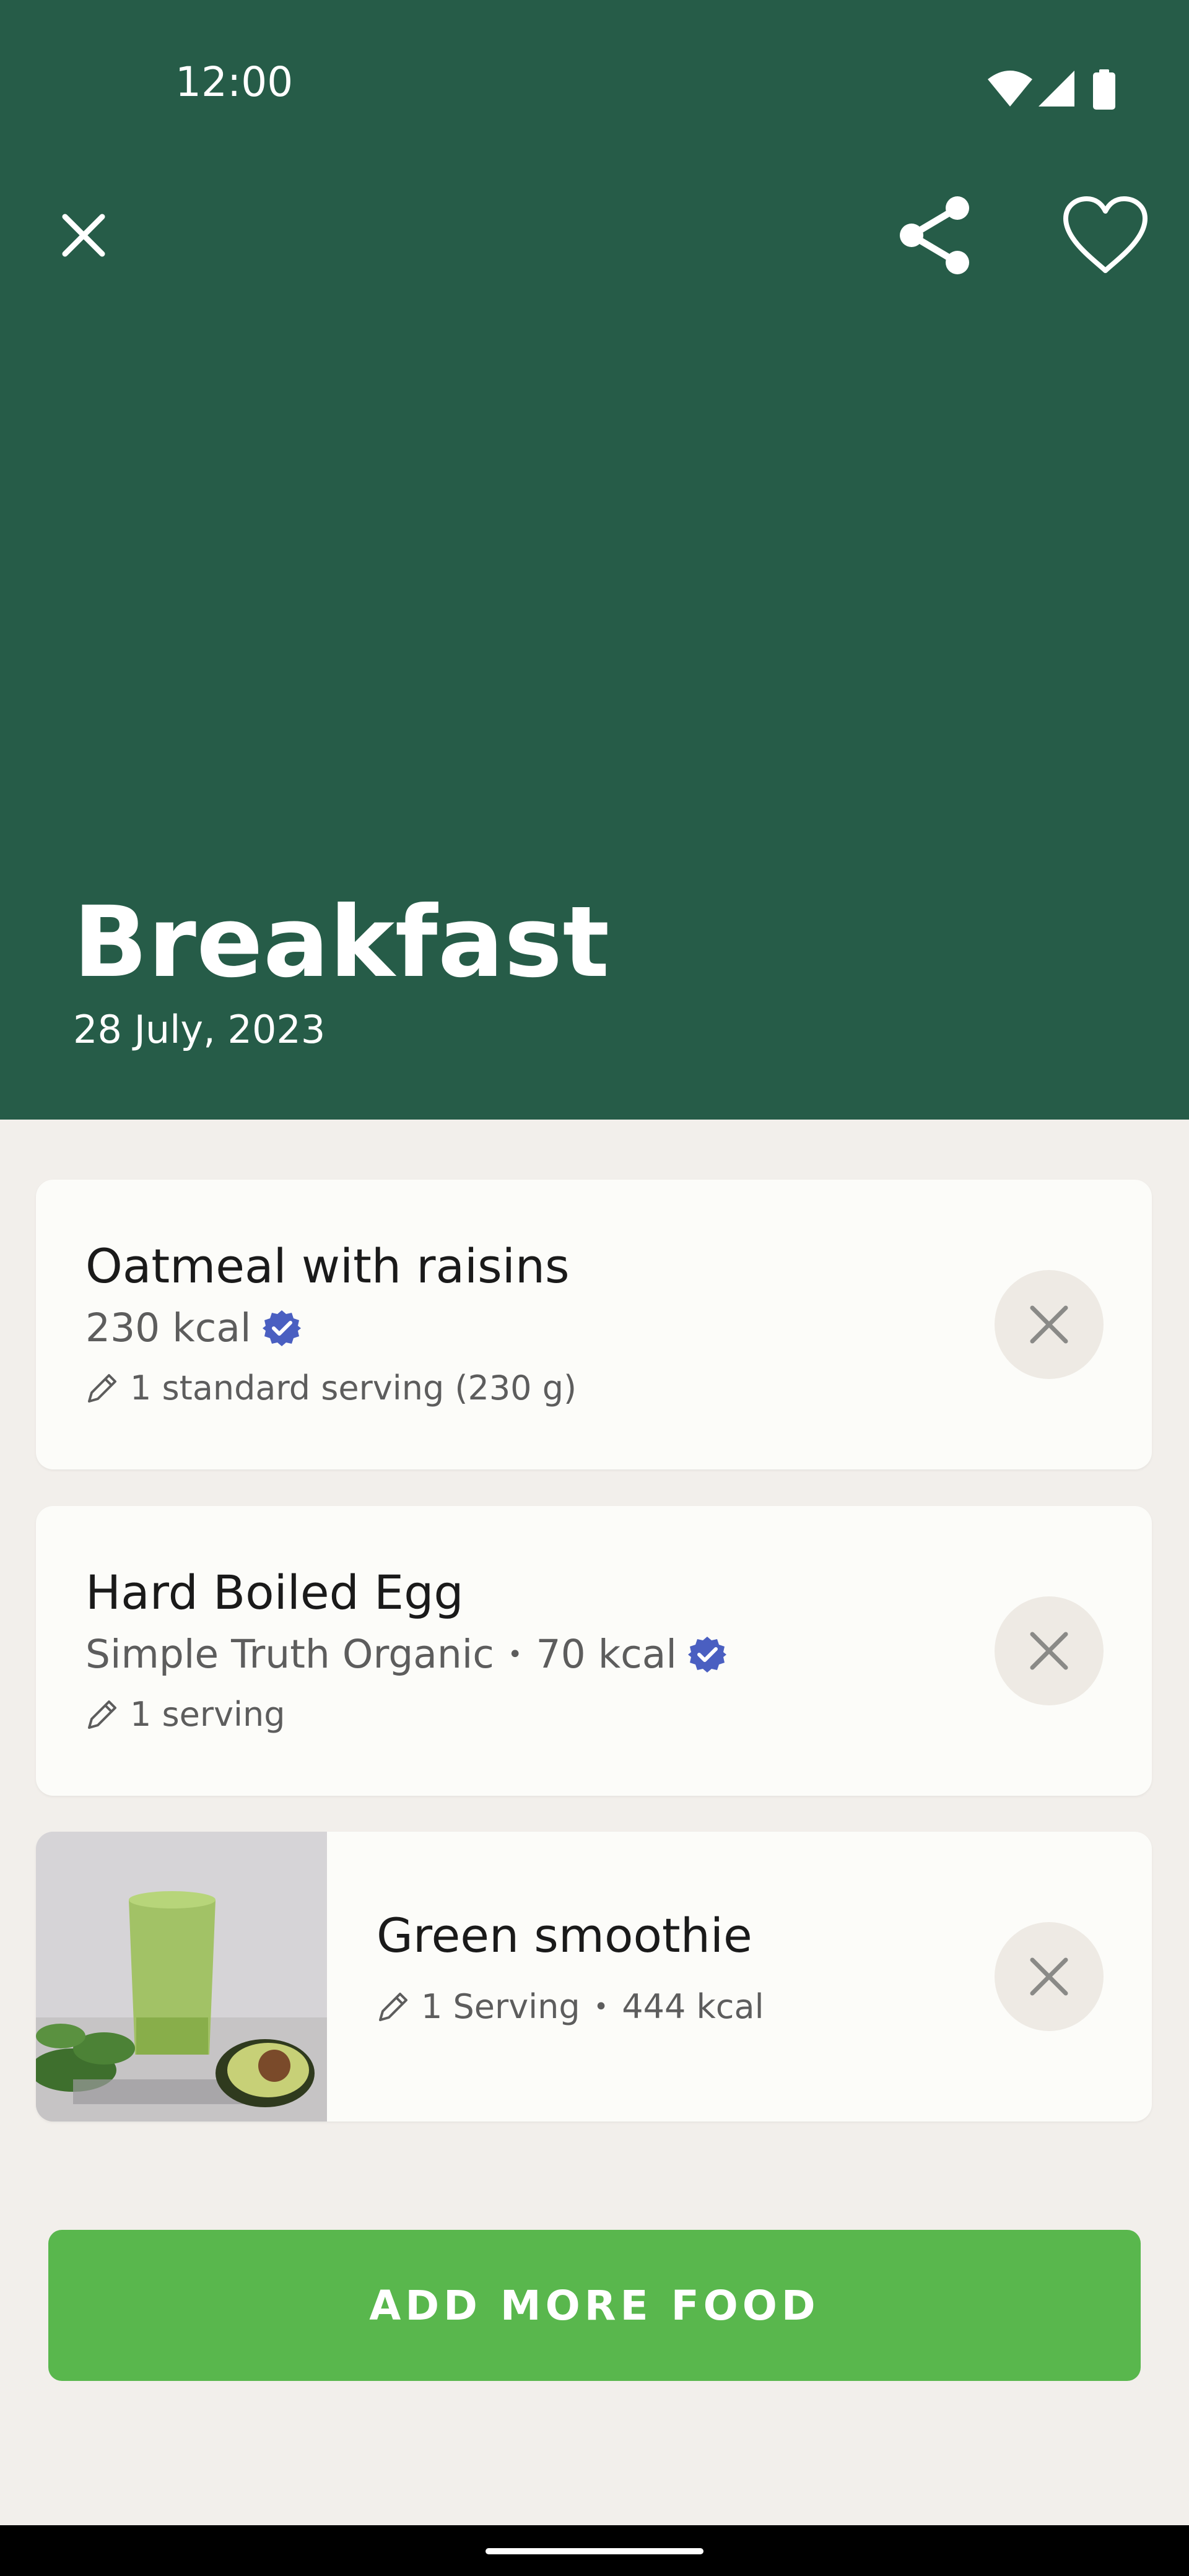  What do you see at coordinates (168, 1328) in the screenshot?
I see `food-kcal: 230 kcal` at bounding box center [168, 1328].